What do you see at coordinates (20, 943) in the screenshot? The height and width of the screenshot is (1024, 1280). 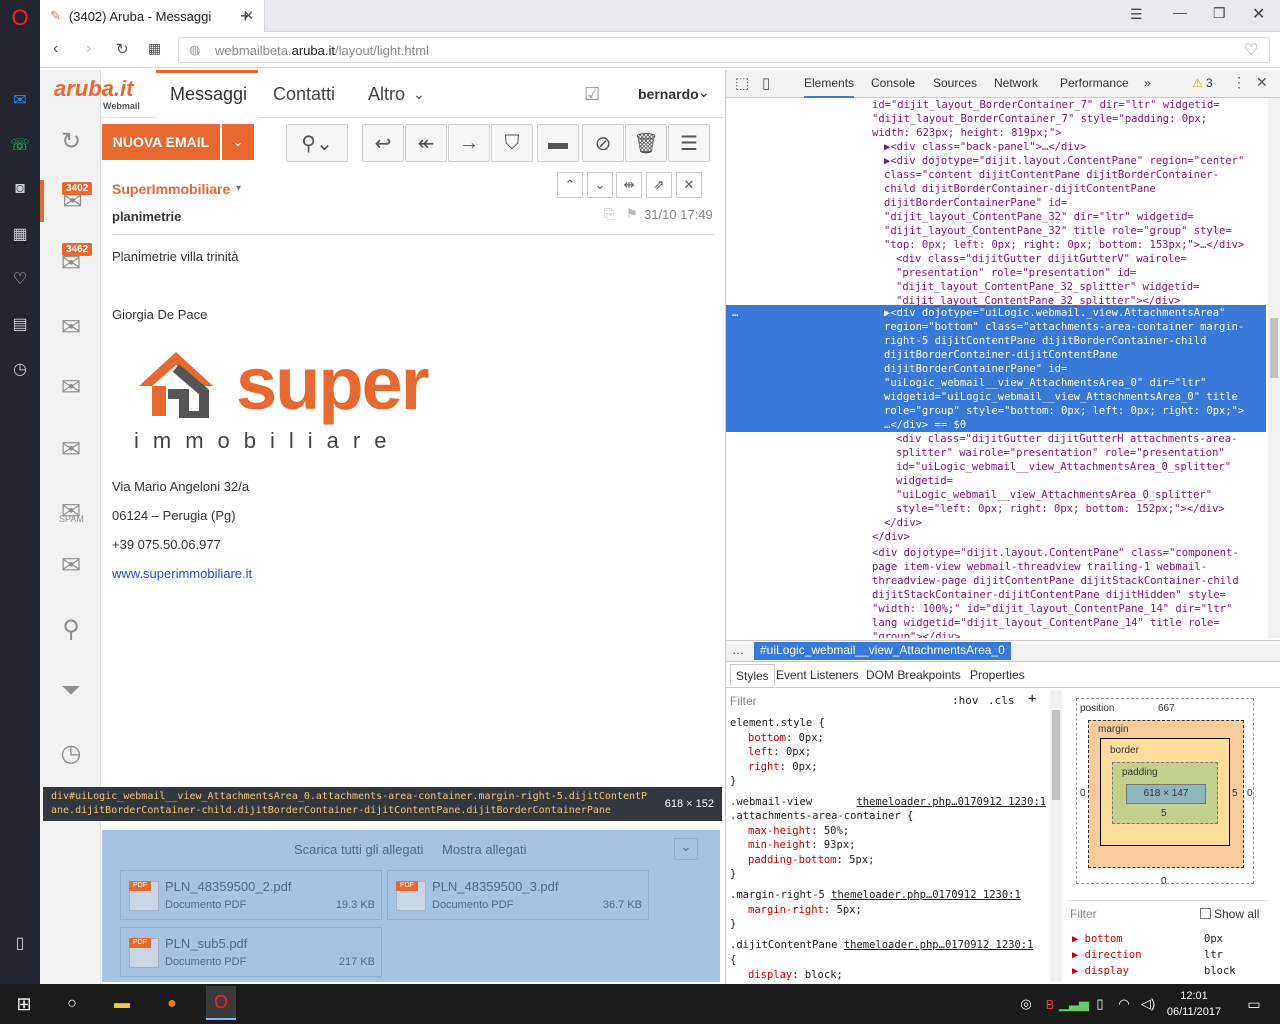 I see `sidebar-toggle-icon: ▯` at bounding box center [20, 943].